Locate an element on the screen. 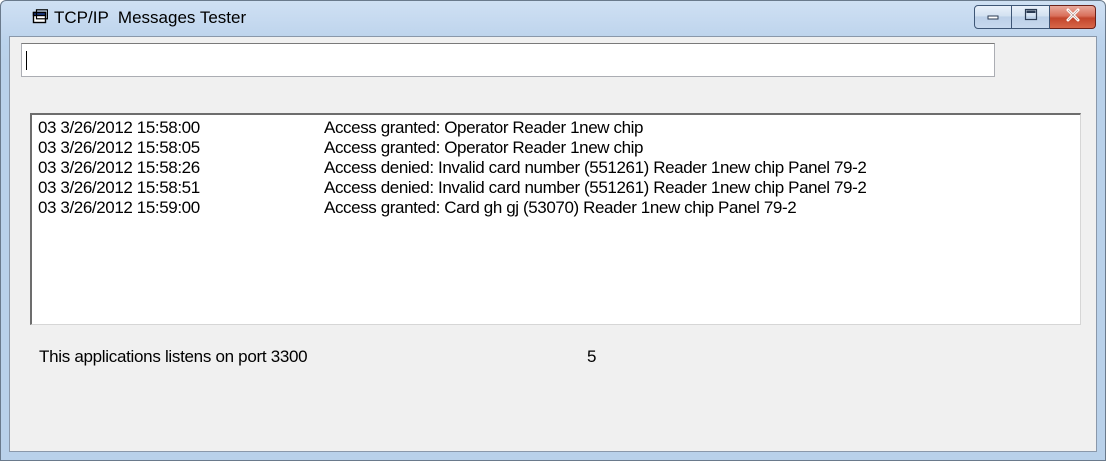 The width and height of the screenshot is (1106, 461). maximize-icon is located at coordinates (1031, 17).